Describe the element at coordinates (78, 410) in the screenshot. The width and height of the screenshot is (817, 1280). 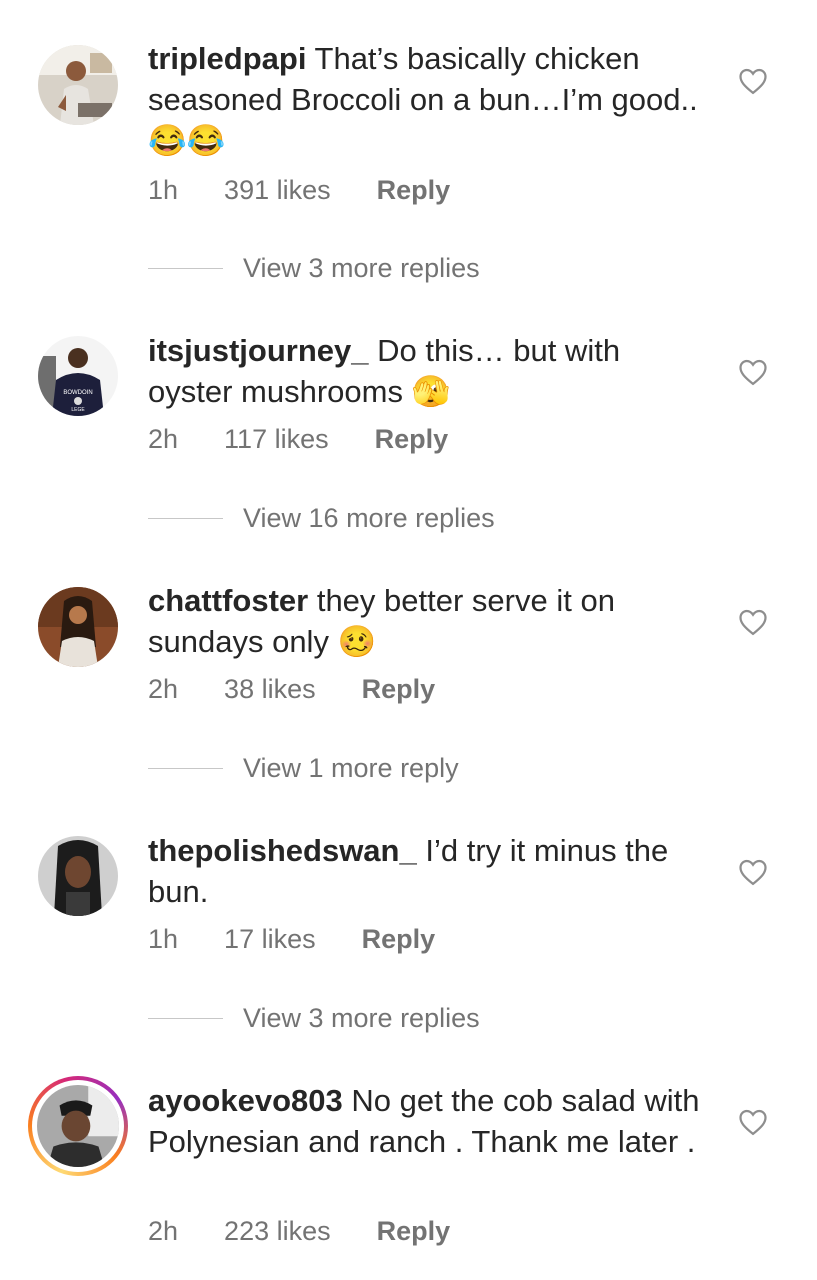
I see `svg-text: LEGE` at that location.